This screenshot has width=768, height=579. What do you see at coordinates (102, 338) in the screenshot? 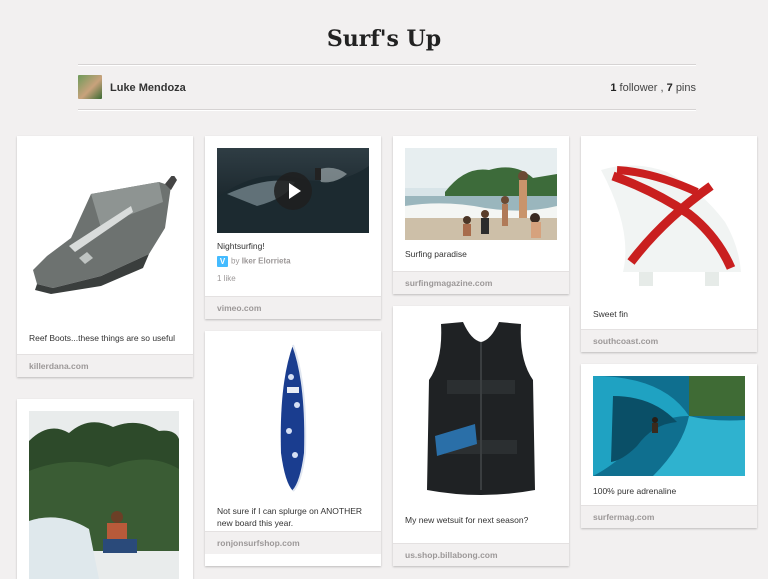
I see `pin-caption: Reef Boots...these things are so useful` at bounding box center [102, 338].